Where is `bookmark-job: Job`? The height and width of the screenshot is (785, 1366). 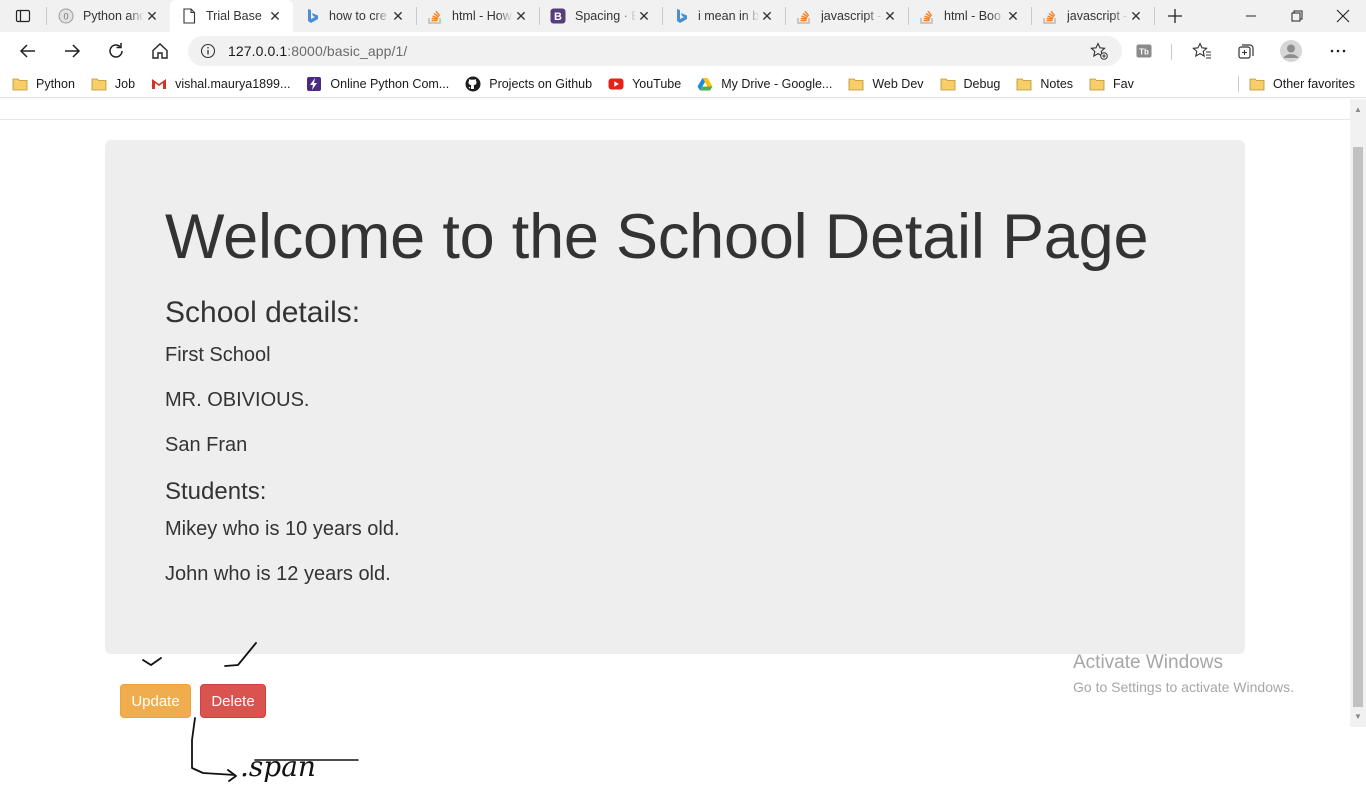 bookmark-job: Job is located at coordinates (117, 84).